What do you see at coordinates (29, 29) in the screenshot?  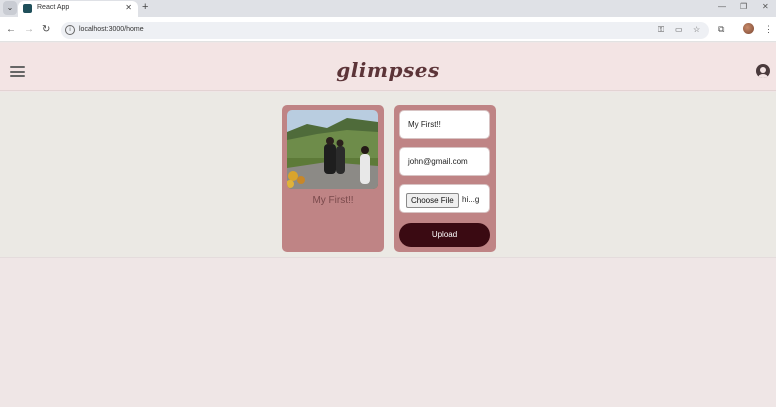 I see `forward-icon: →` at bounding box center [29, 29].